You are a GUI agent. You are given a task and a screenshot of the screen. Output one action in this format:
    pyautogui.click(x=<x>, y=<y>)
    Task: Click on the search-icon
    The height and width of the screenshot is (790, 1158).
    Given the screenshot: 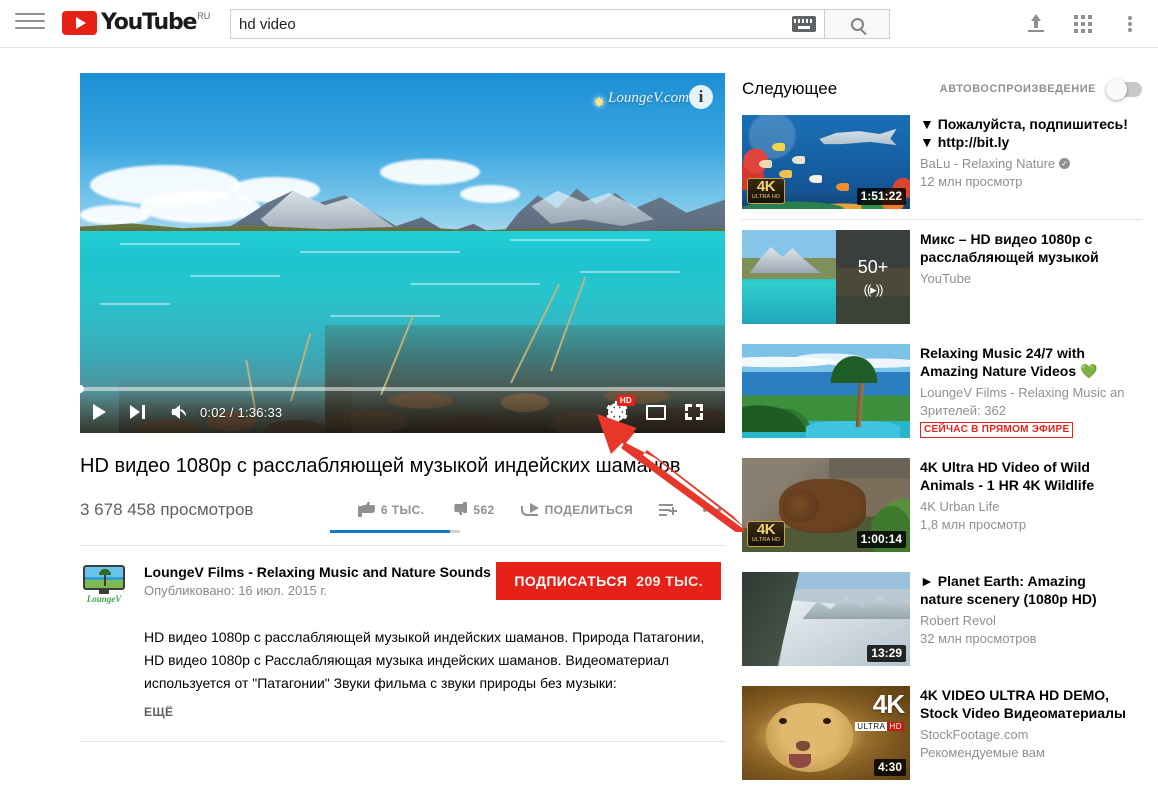 What is the action you would take?
    pyautogui.click(x=857, y=24)
    